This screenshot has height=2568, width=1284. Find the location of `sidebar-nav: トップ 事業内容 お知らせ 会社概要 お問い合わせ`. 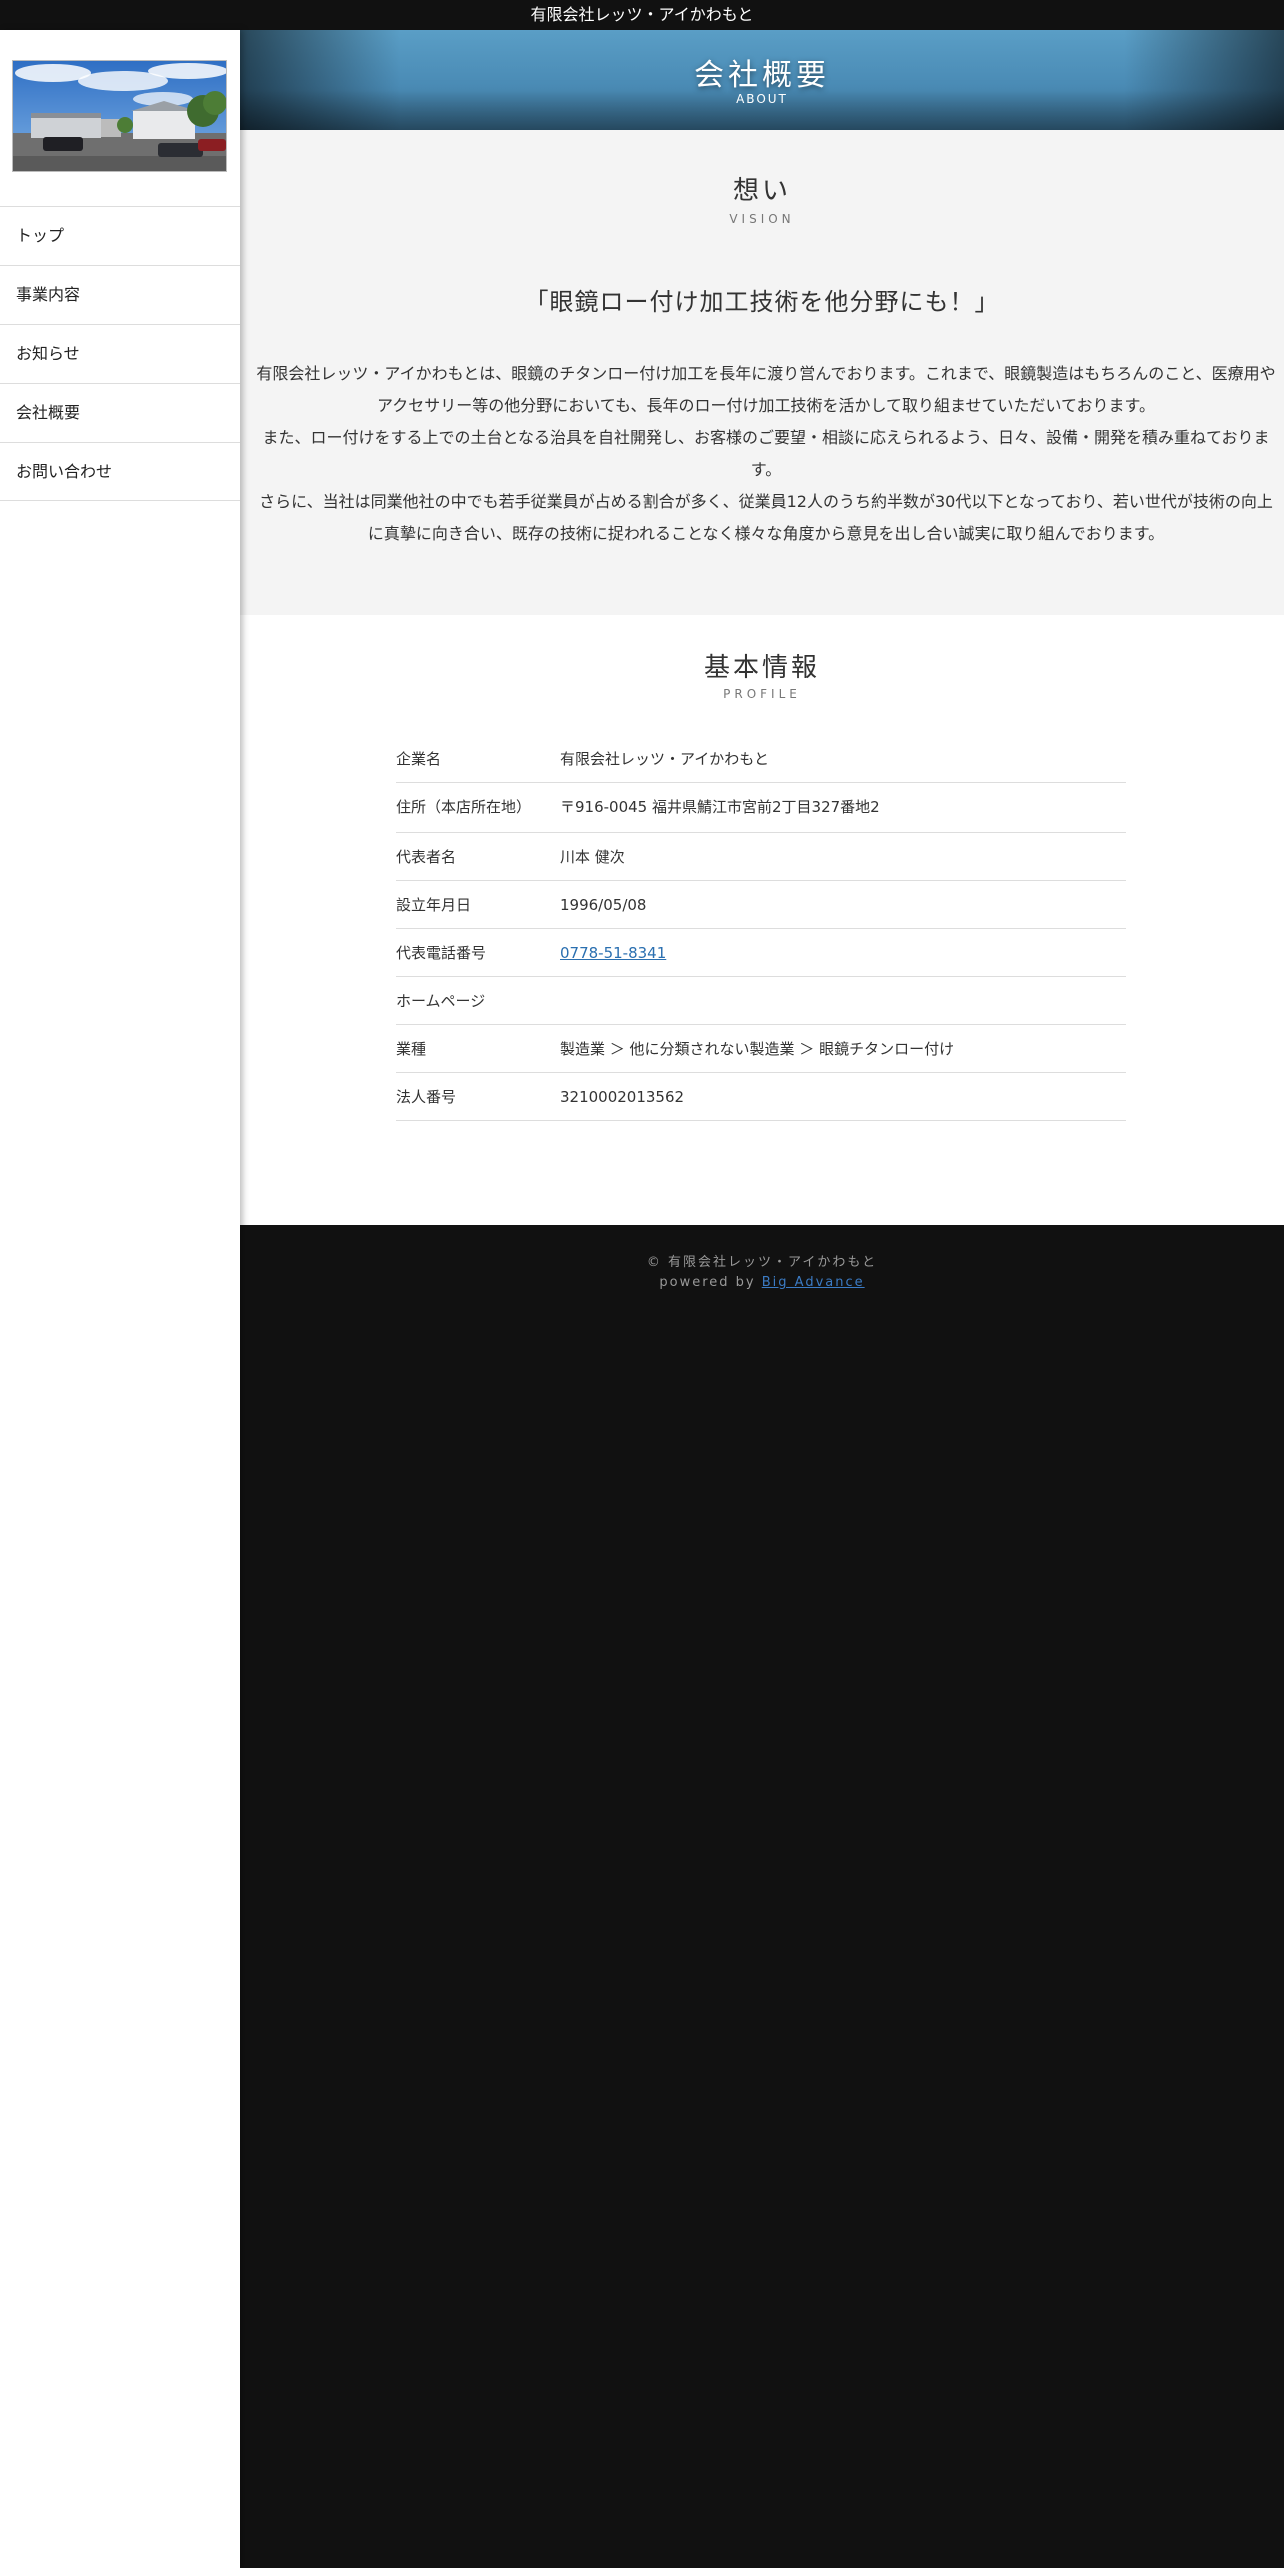

sidebar-nav: トップ 事業内容 お知らせ 会社概要 お問い合わせ is located at coordinates (120, 353).